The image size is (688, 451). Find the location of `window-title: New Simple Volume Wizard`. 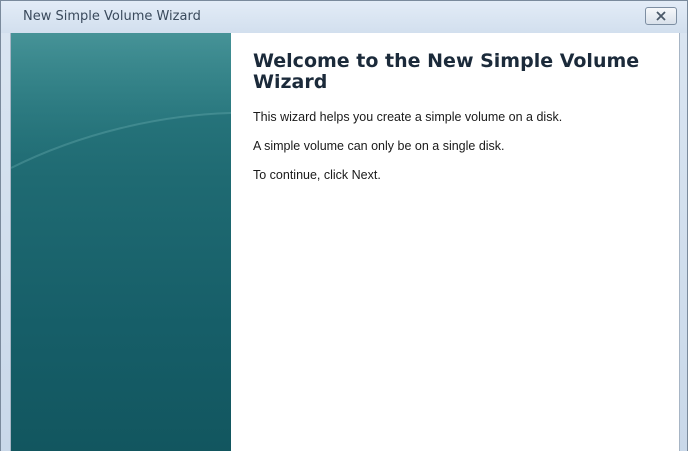

window-title: New Simple Volume Wizard is located at coordinates (112, 16).